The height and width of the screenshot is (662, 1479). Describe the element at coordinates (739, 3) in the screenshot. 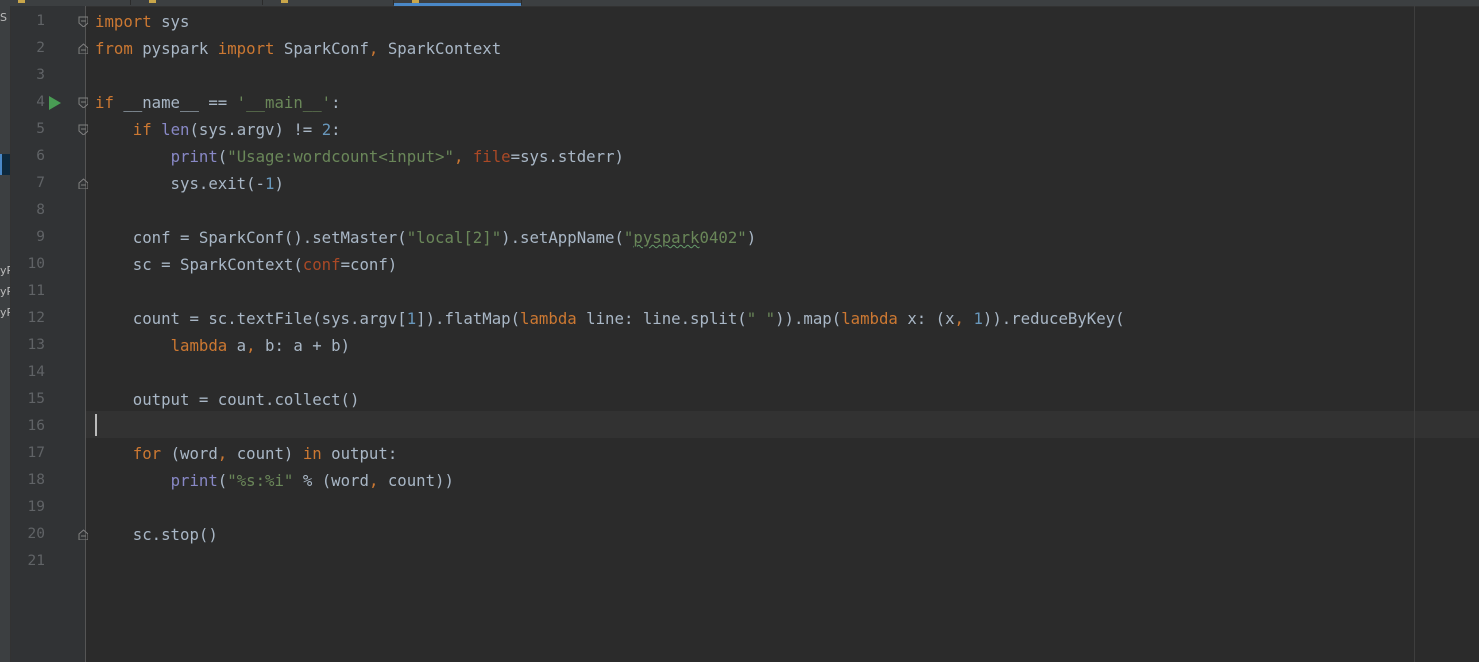

I see `editor-tab-strip` at that location.